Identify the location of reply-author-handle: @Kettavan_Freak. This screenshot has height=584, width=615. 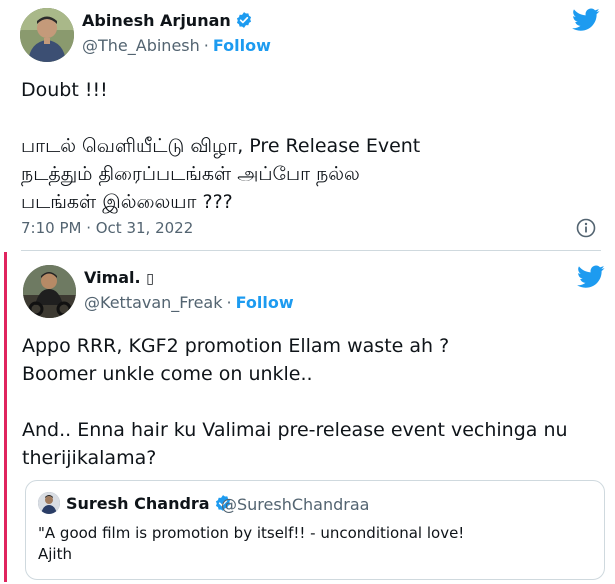
(153, 302).